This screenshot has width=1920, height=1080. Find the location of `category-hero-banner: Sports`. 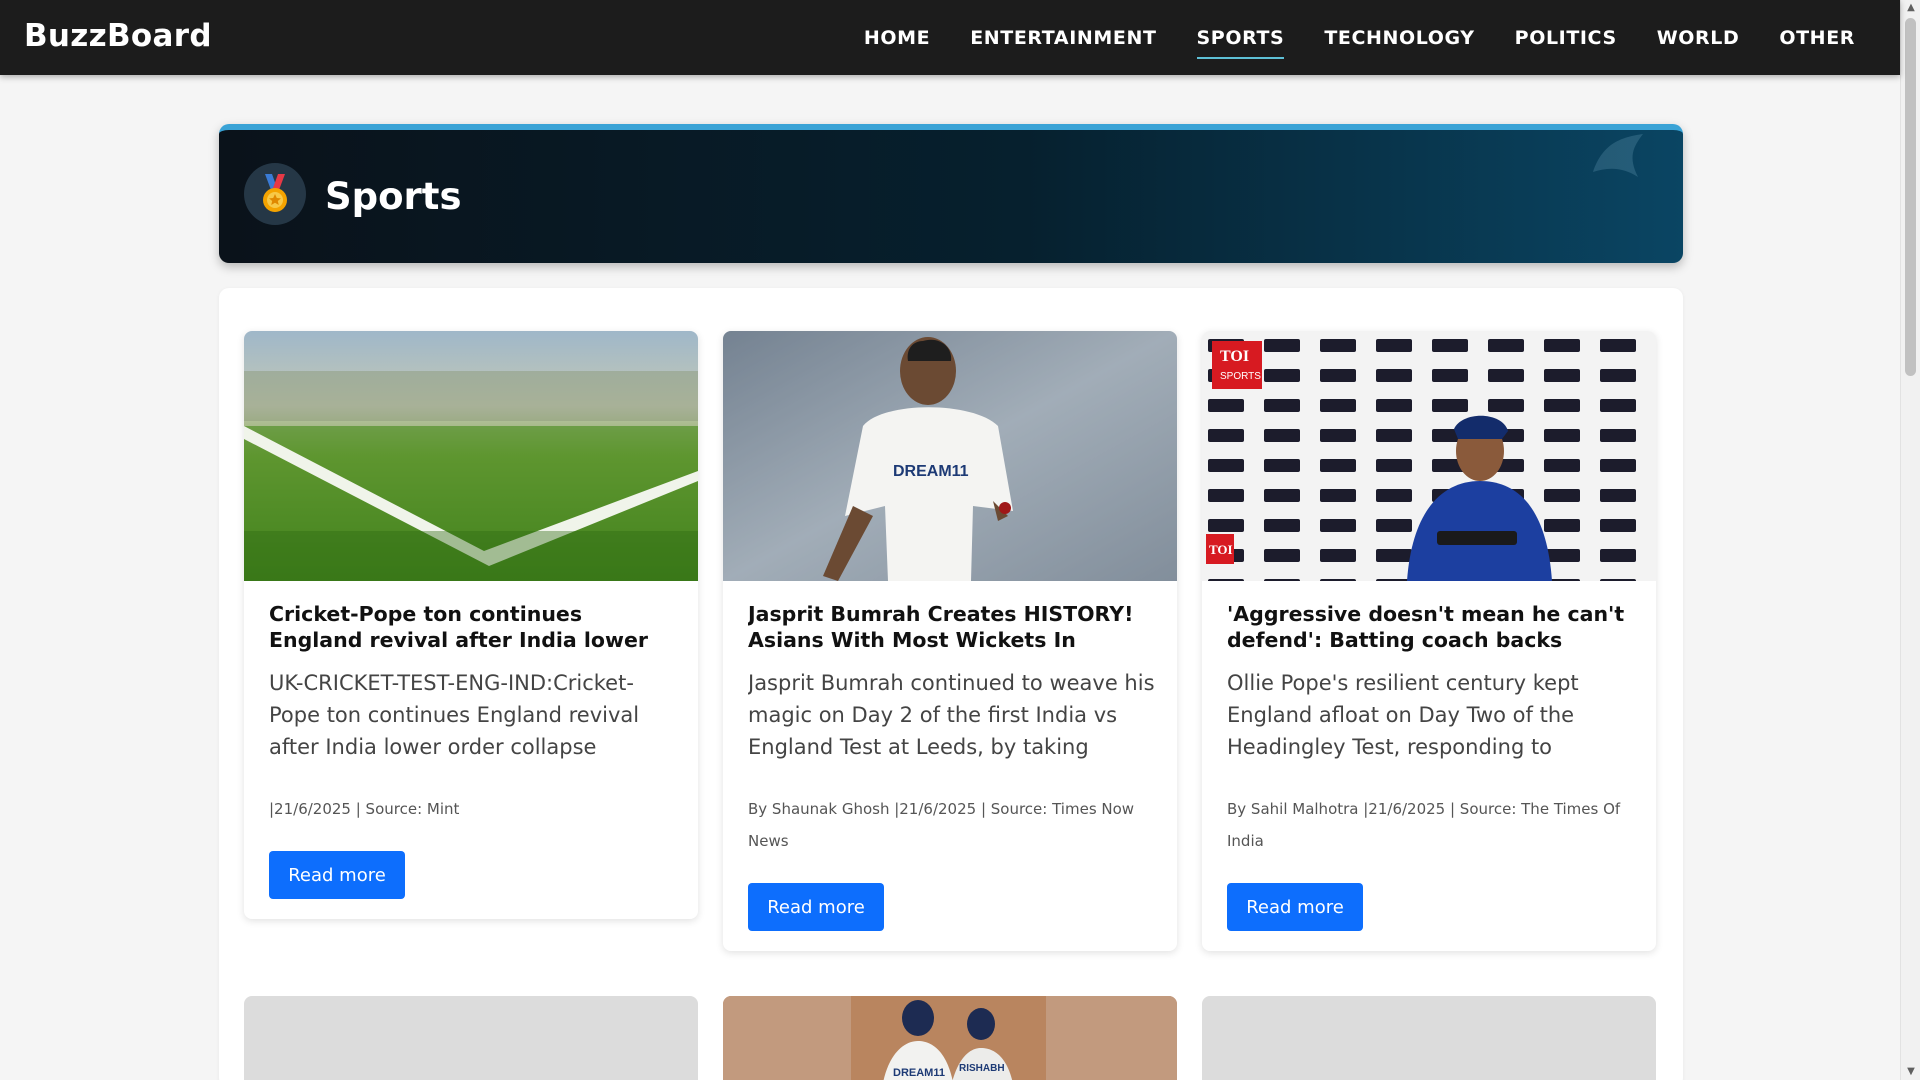

category-hero-banner: Sports is located at coordinates (951, 193).